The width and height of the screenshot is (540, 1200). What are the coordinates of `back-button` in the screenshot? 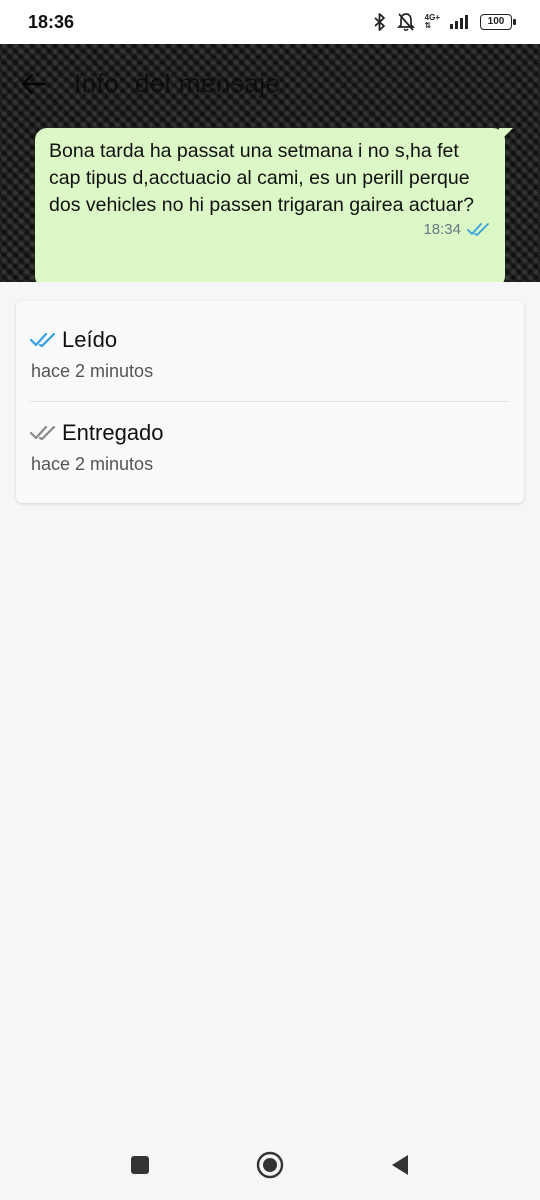 It's located at (34, 84).